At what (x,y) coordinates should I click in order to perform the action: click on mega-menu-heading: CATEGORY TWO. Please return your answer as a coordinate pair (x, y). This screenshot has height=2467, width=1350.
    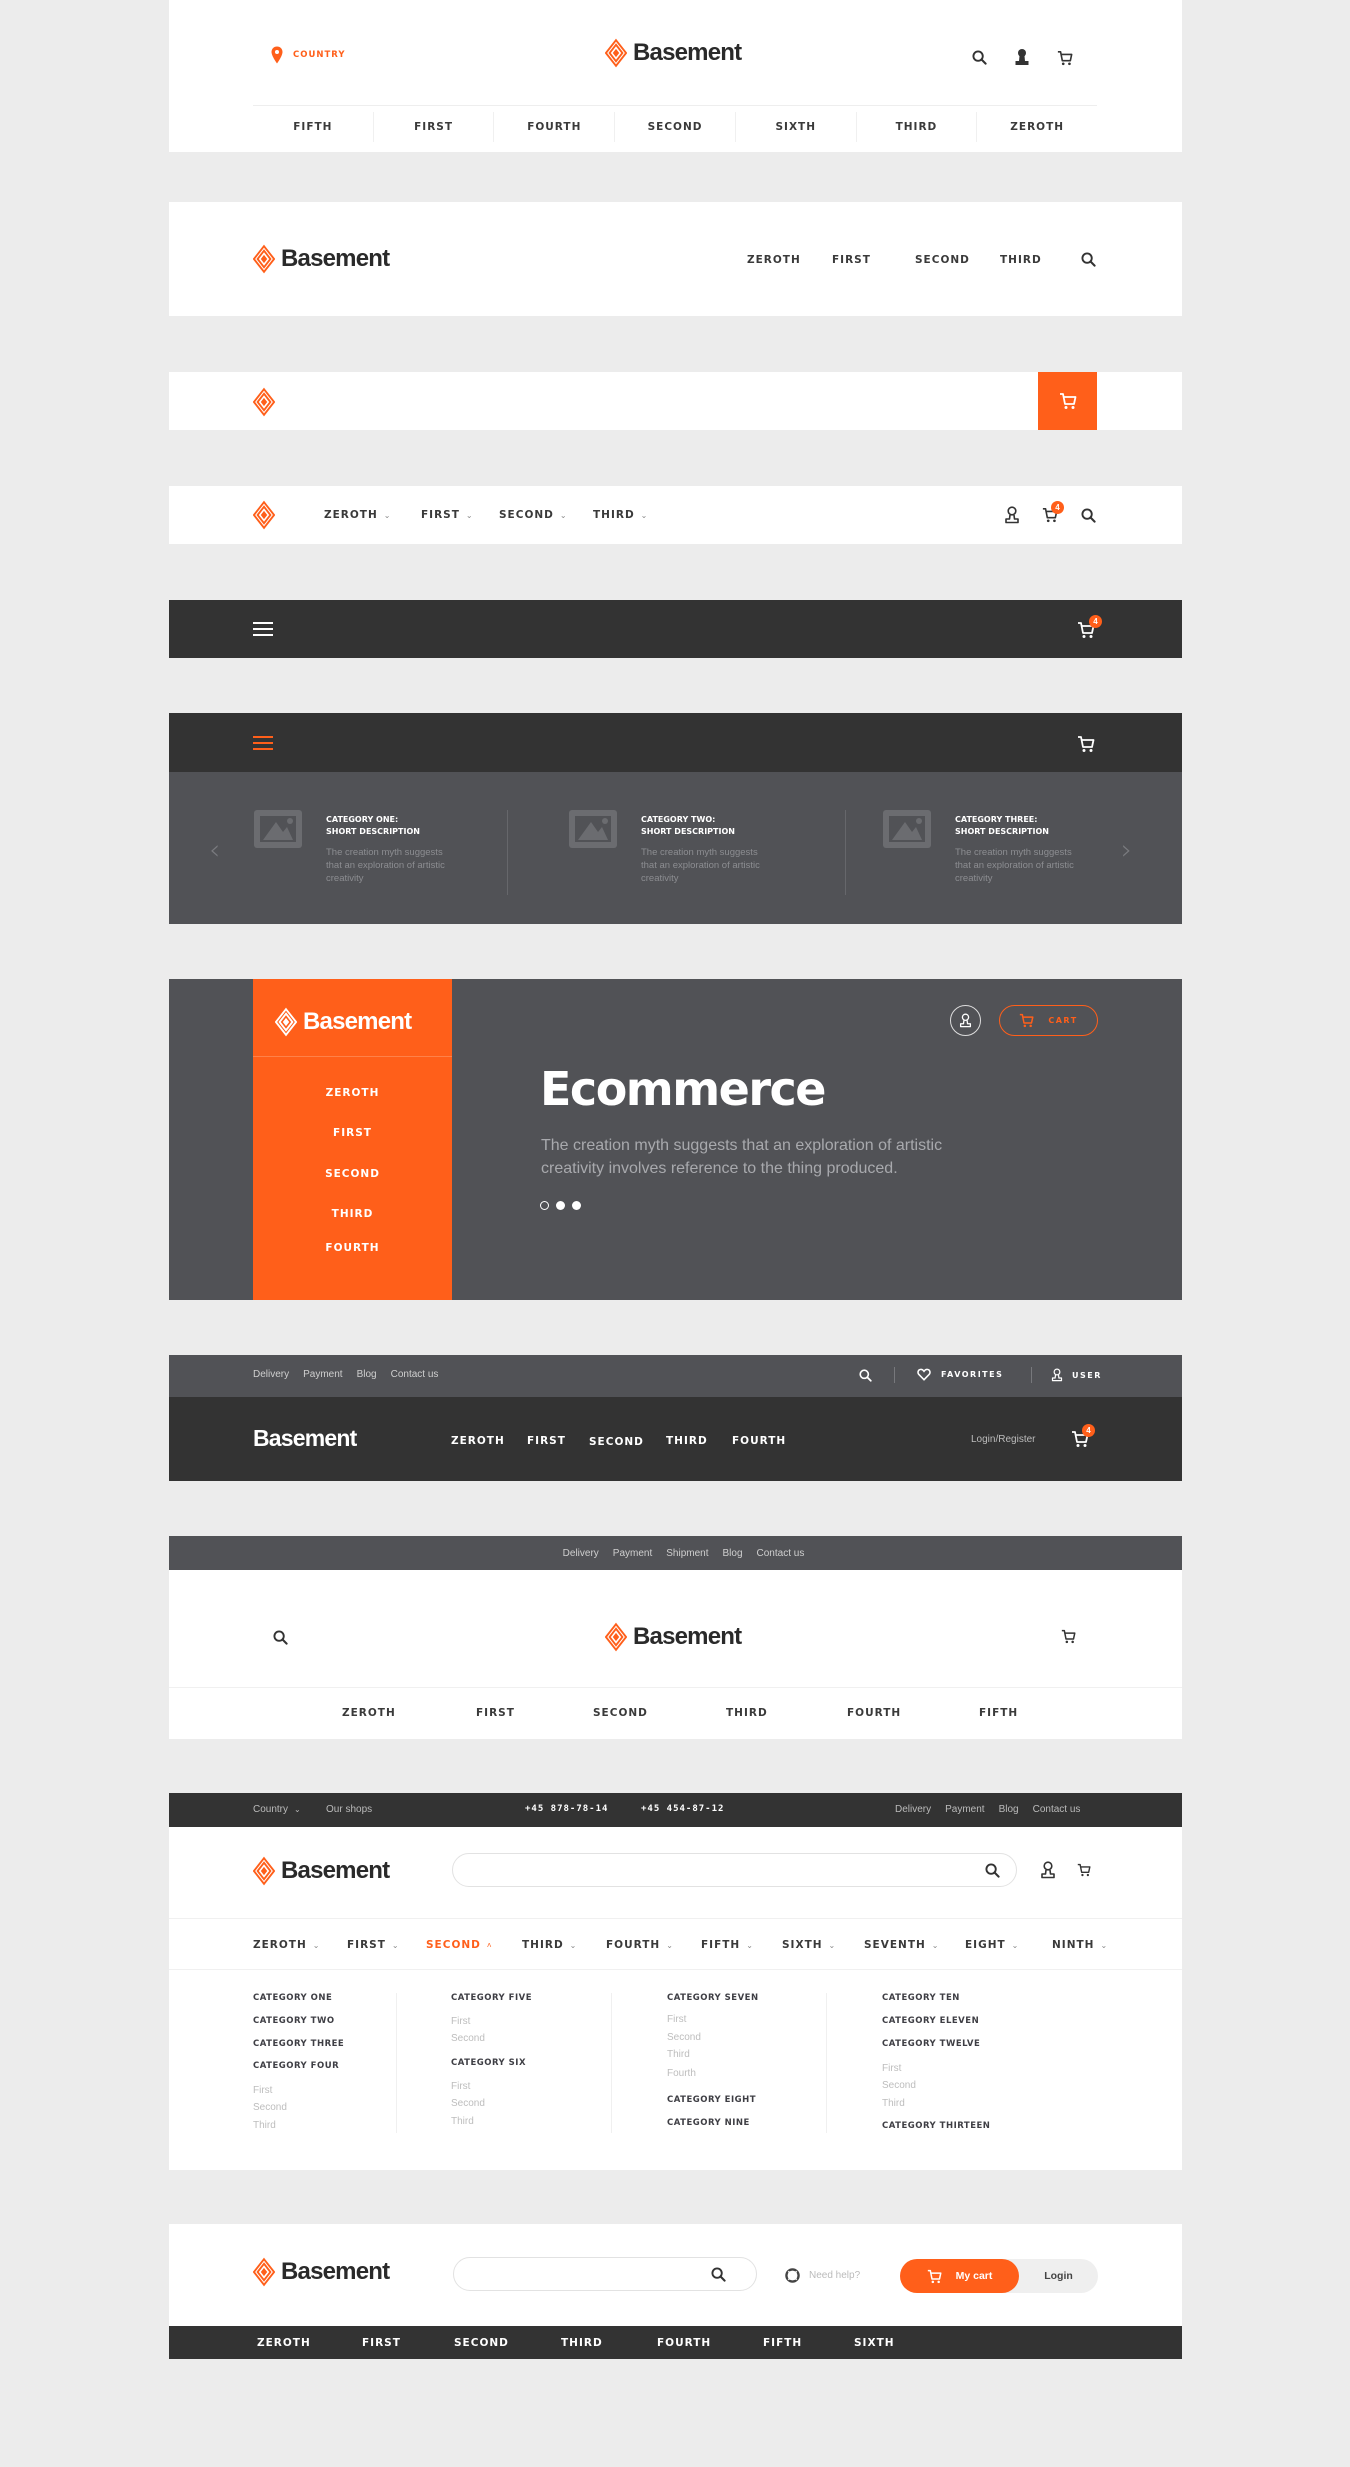
    Looking at the image, I should click on (294, 2021).